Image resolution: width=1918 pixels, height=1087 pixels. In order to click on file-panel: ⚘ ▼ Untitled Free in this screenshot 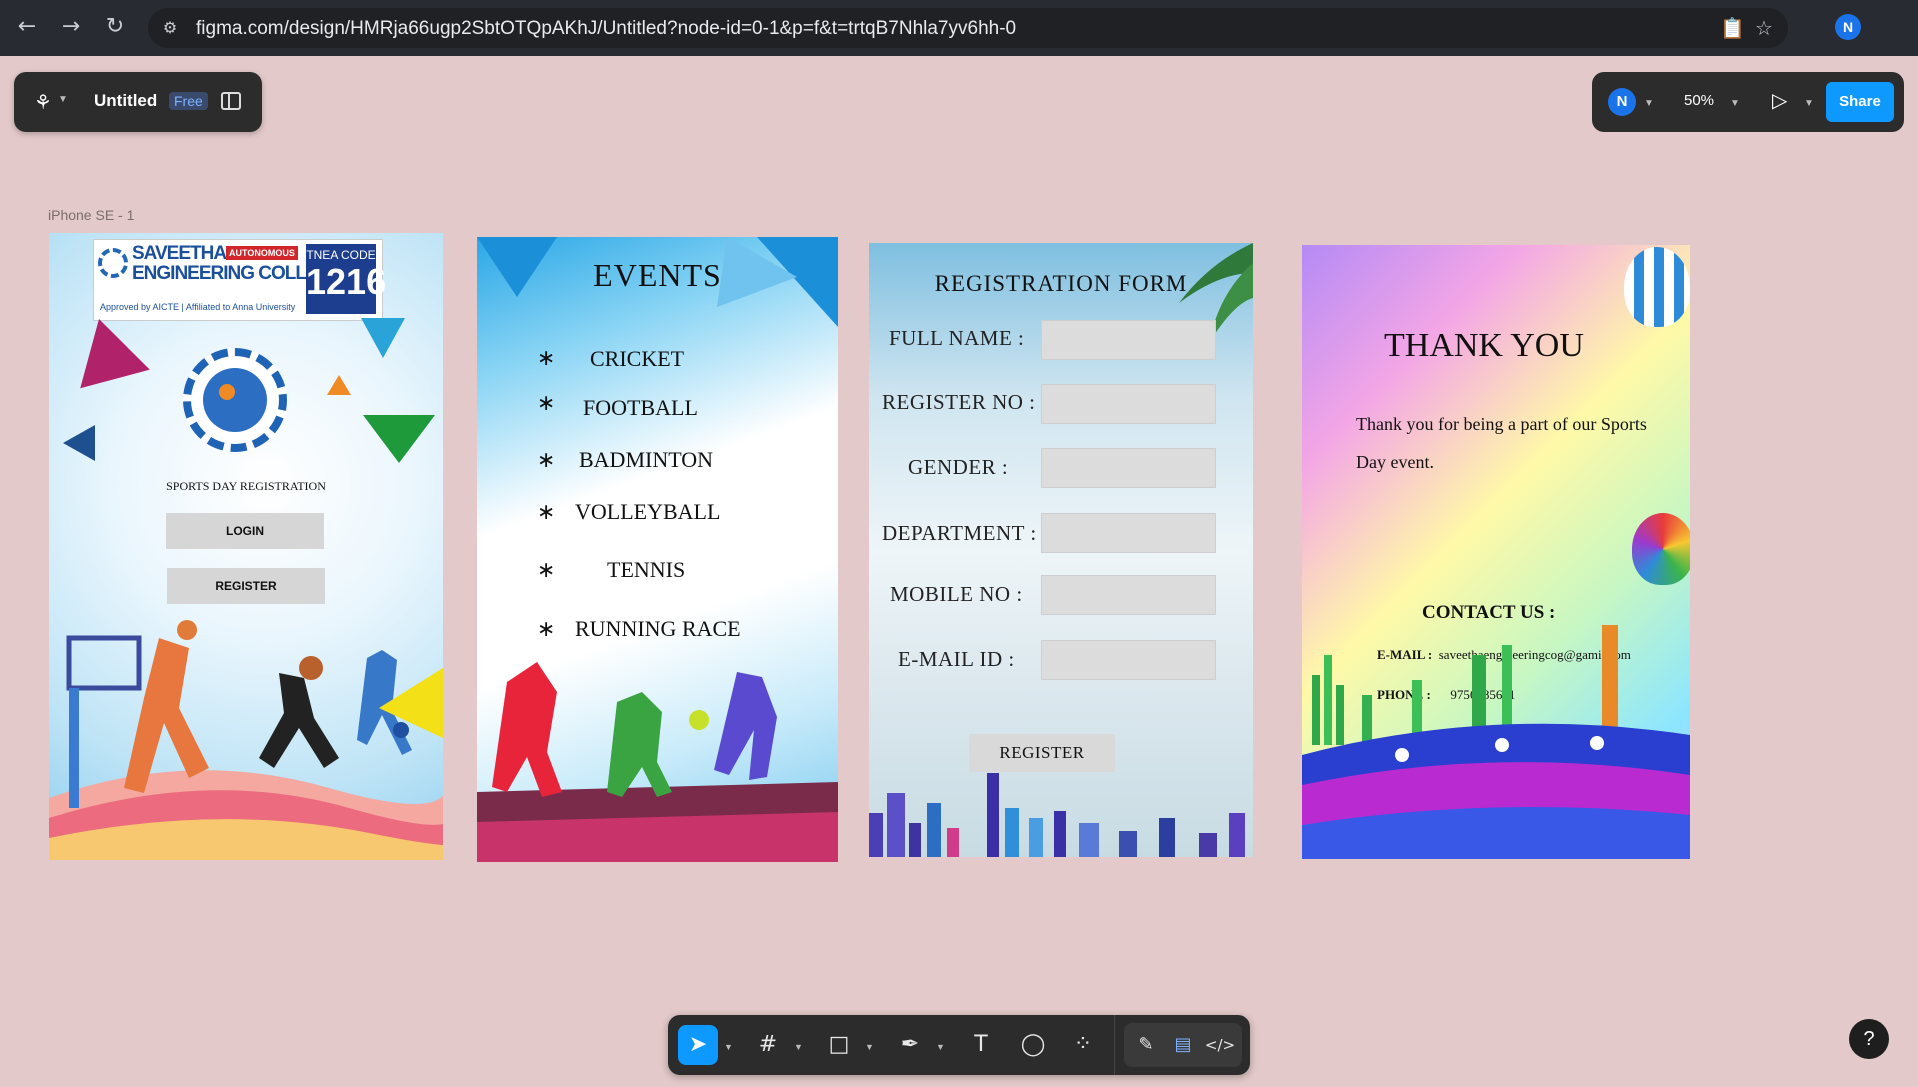, I will do `click(138, 102)`.